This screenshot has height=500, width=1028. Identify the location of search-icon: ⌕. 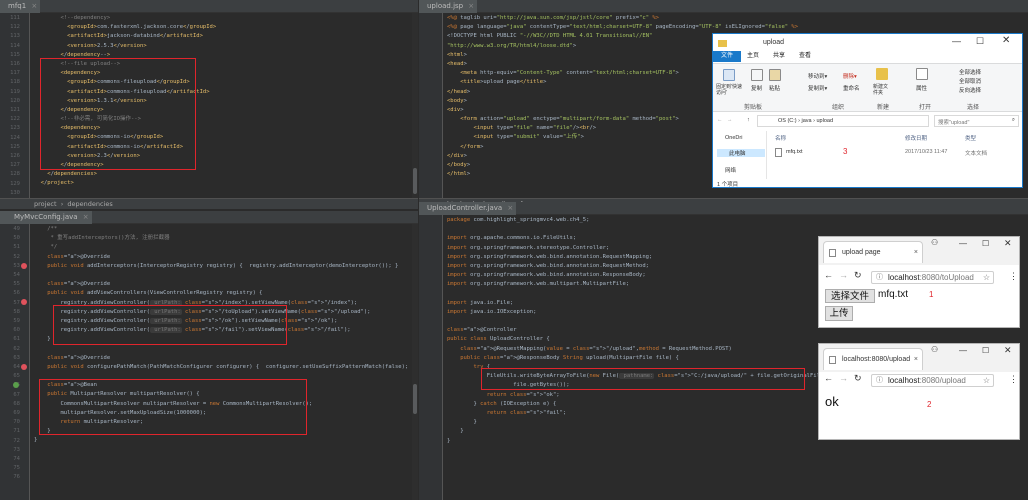
(1013, 120).